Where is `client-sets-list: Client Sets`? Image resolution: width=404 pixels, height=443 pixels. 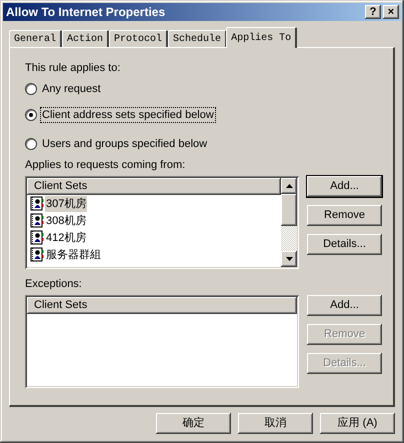 client-sets-list: Client Sets is located at coordinates (162, 341).